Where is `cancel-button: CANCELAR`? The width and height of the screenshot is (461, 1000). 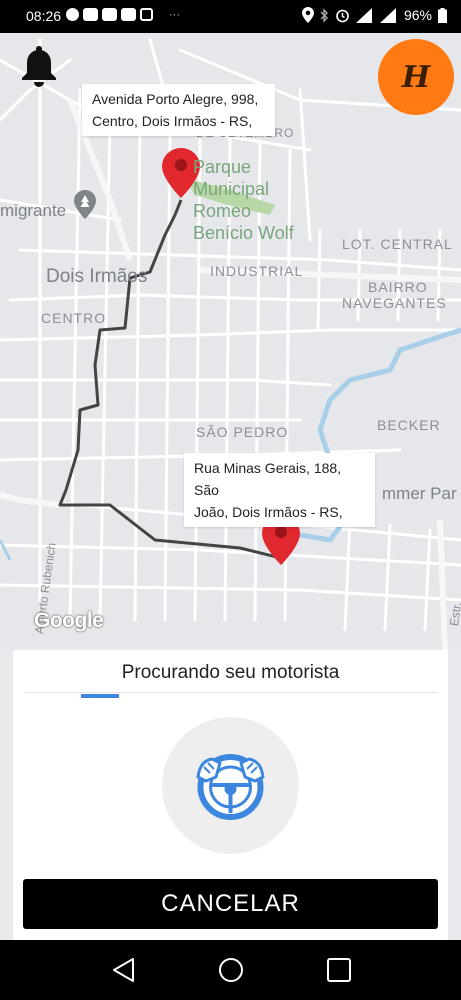 cancel-button: CANCELAR is located at coordinates (230, 904).